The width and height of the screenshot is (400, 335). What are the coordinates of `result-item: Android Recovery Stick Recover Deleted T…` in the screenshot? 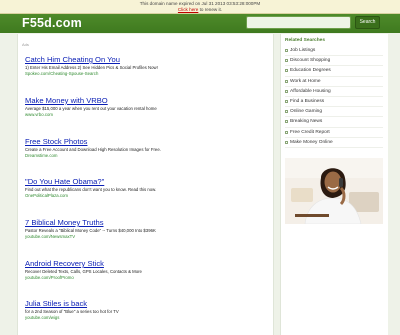 It's located at (145, 270).